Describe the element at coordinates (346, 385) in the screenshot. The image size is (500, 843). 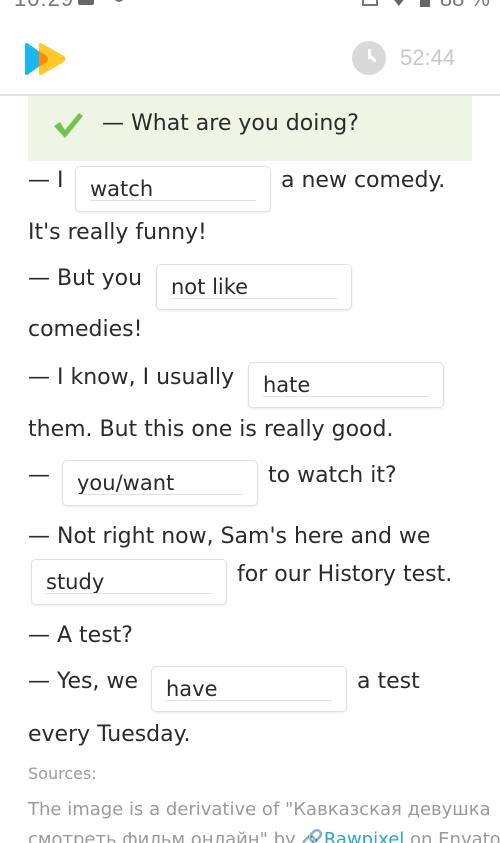
I see `answer-field: hate` at that location.